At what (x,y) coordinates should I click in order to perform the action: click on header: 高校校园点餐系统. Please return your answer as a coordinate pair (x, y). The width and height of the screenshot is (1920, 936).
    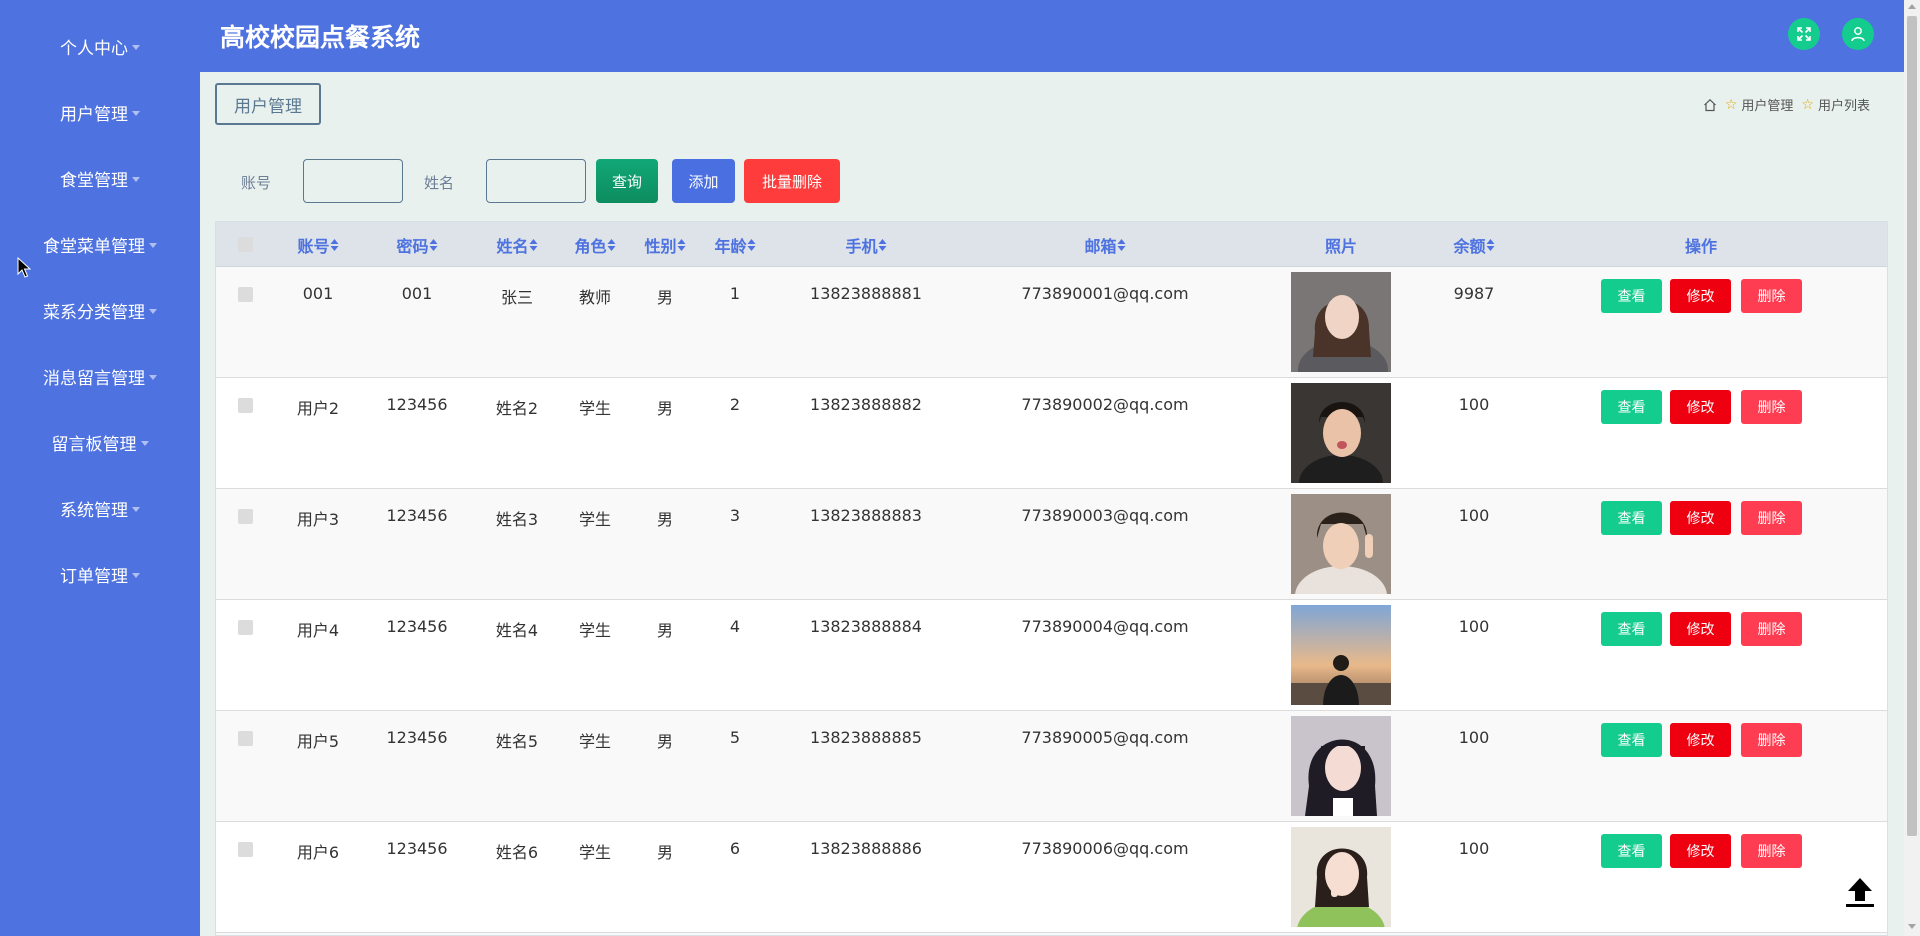
    Looking at the image, I should click on (1052, 36).